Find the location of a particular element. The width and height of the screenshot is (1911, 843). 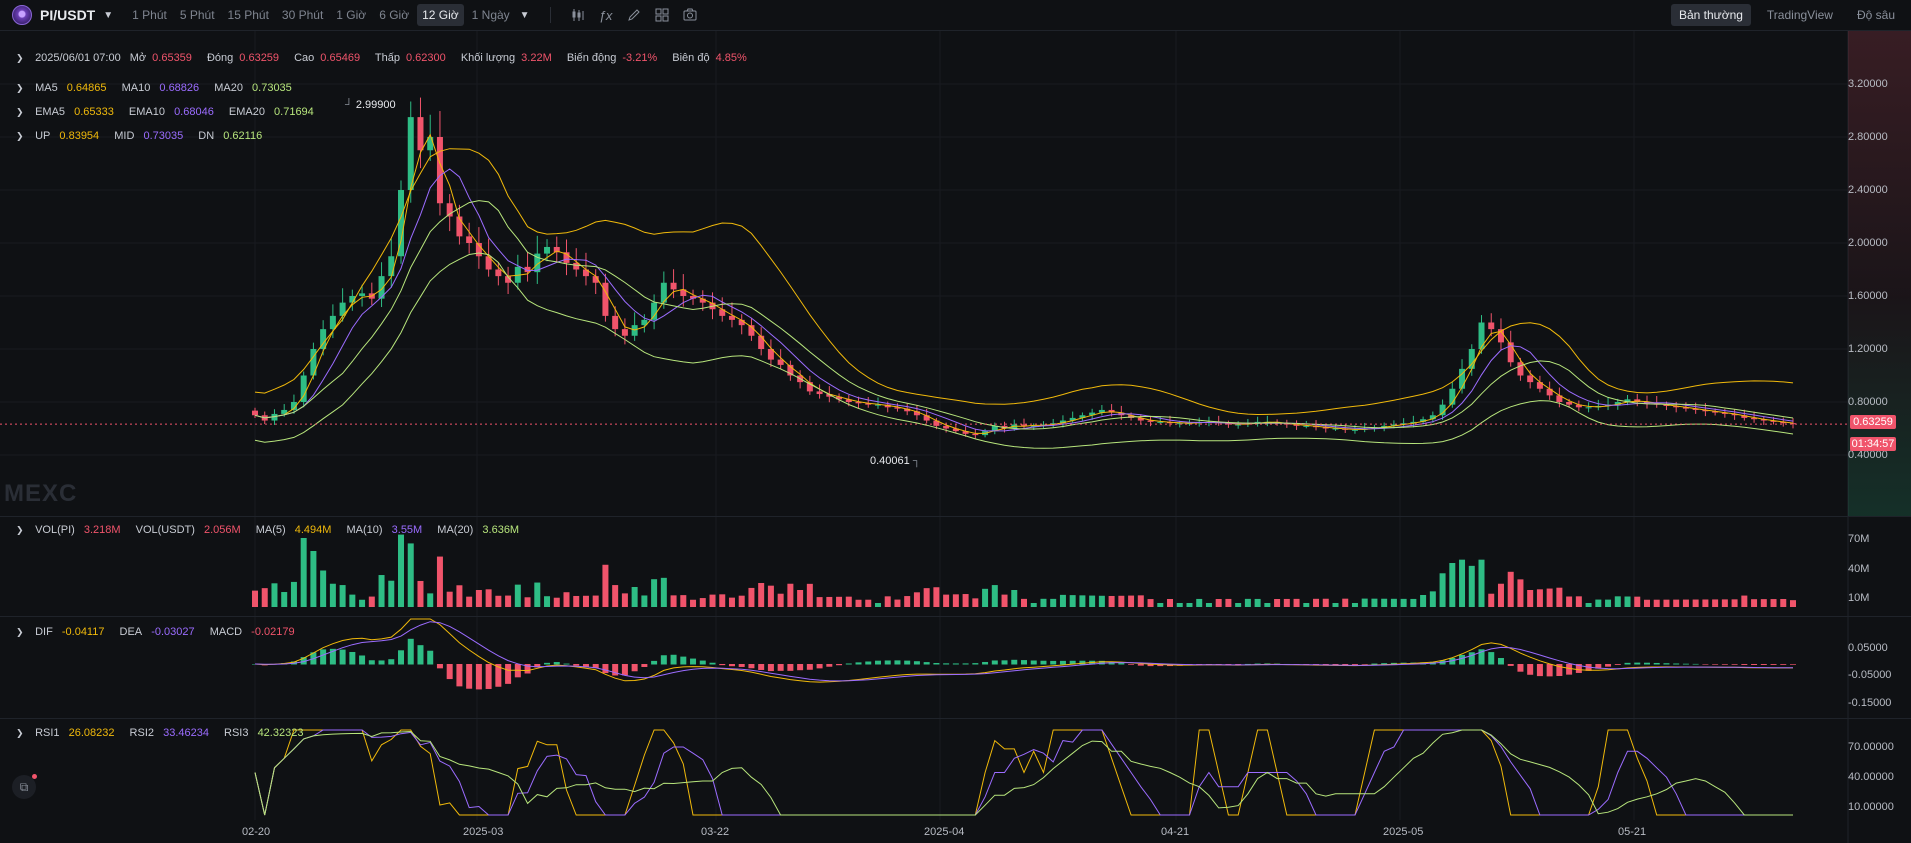

macd-label: MACD is located at coordinates (226, 632).